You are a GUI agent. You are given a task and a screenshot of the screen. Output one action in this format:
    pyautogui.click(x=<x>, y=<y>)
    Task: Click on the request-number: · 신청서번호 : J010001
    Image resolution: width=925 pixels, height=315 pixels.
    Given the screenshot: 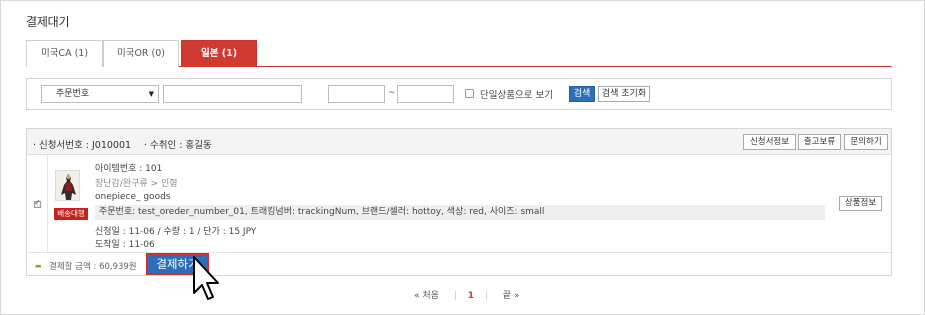 What is the action you would take?
    pyautogui.click(x=82, y=145)
    